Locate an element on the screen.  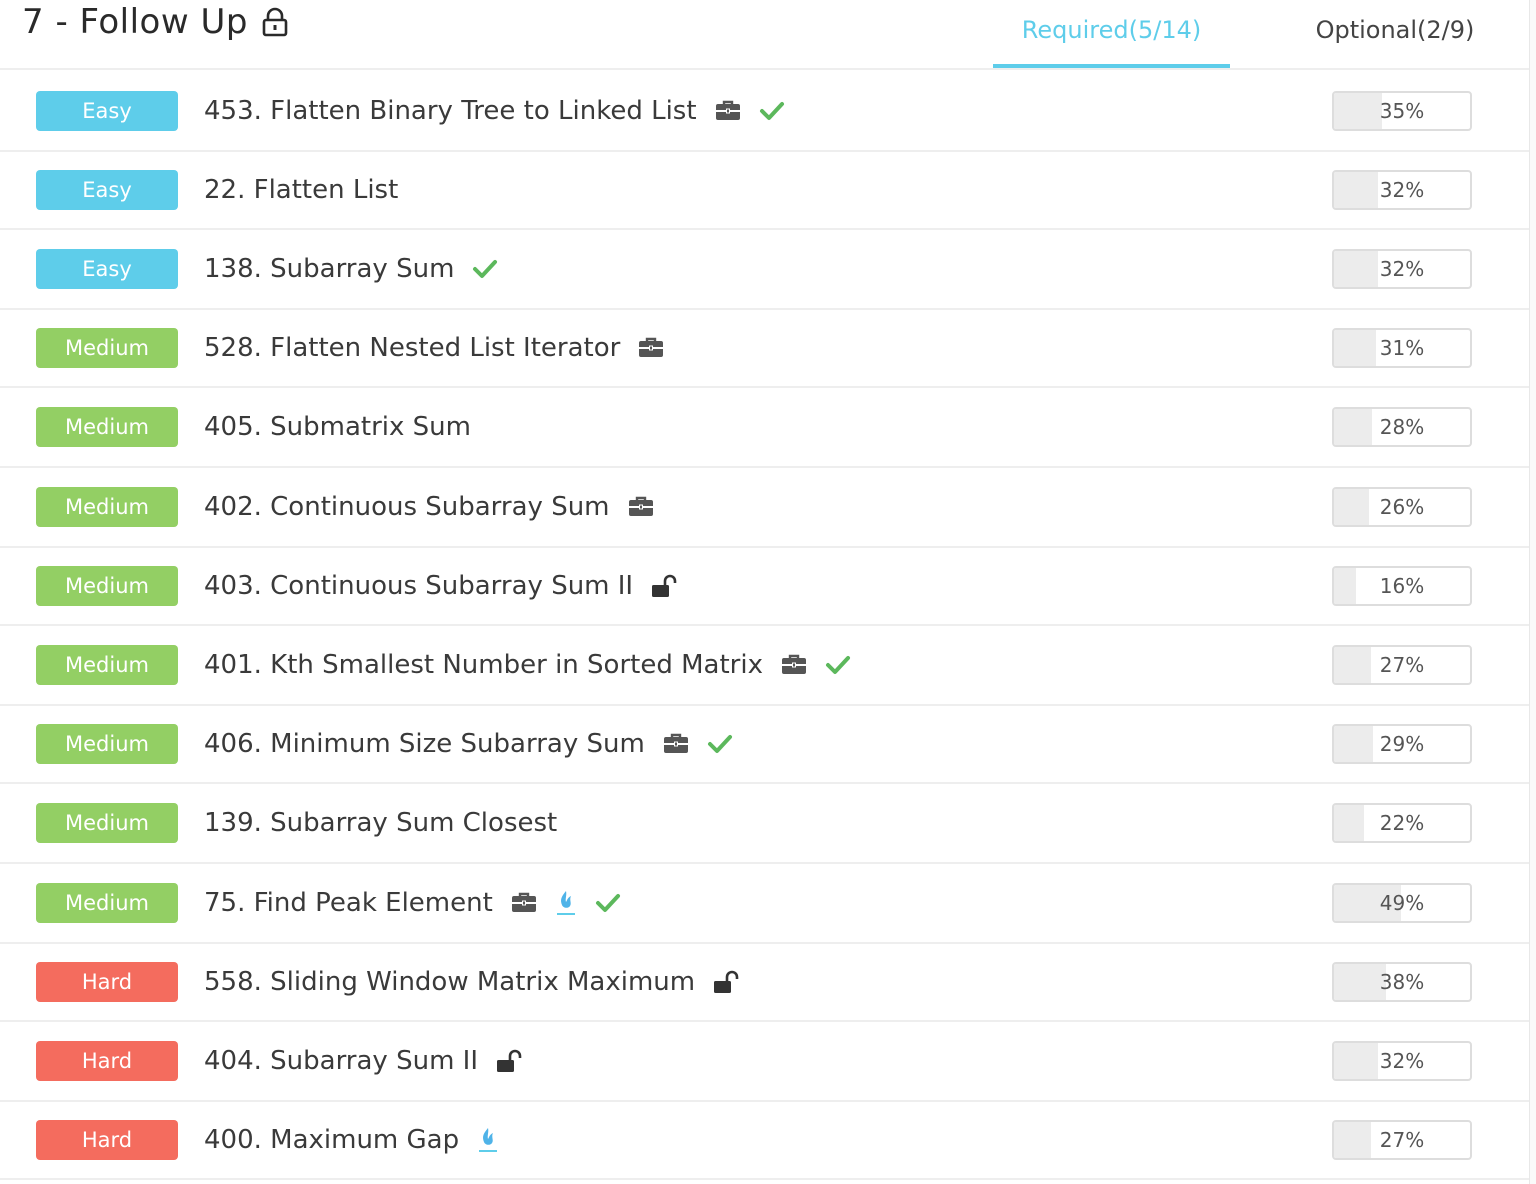
acceptance-rate-label: 28% is located at coordinates (1402, 427).